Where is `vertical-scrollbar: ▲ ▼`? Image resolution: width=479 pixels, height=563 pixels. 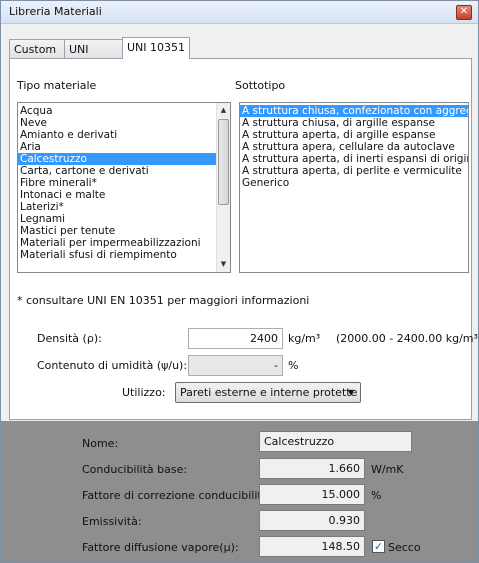 vertical-scrollbar: ▲ ▼ is located at coordinates (223, 187).